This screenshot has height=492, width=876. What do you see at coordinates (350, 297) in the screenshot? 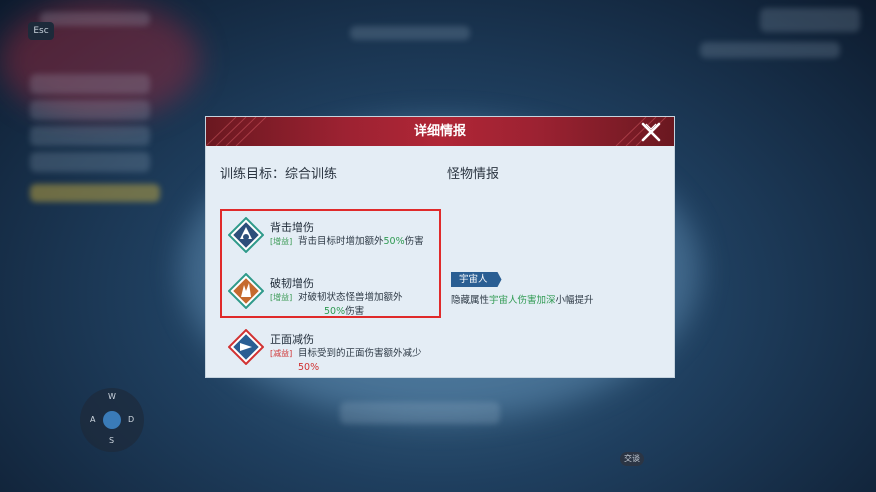
I see `skill-desc-text: 对破韧状态怪兽增加额外` at bounding box center [350, 297].